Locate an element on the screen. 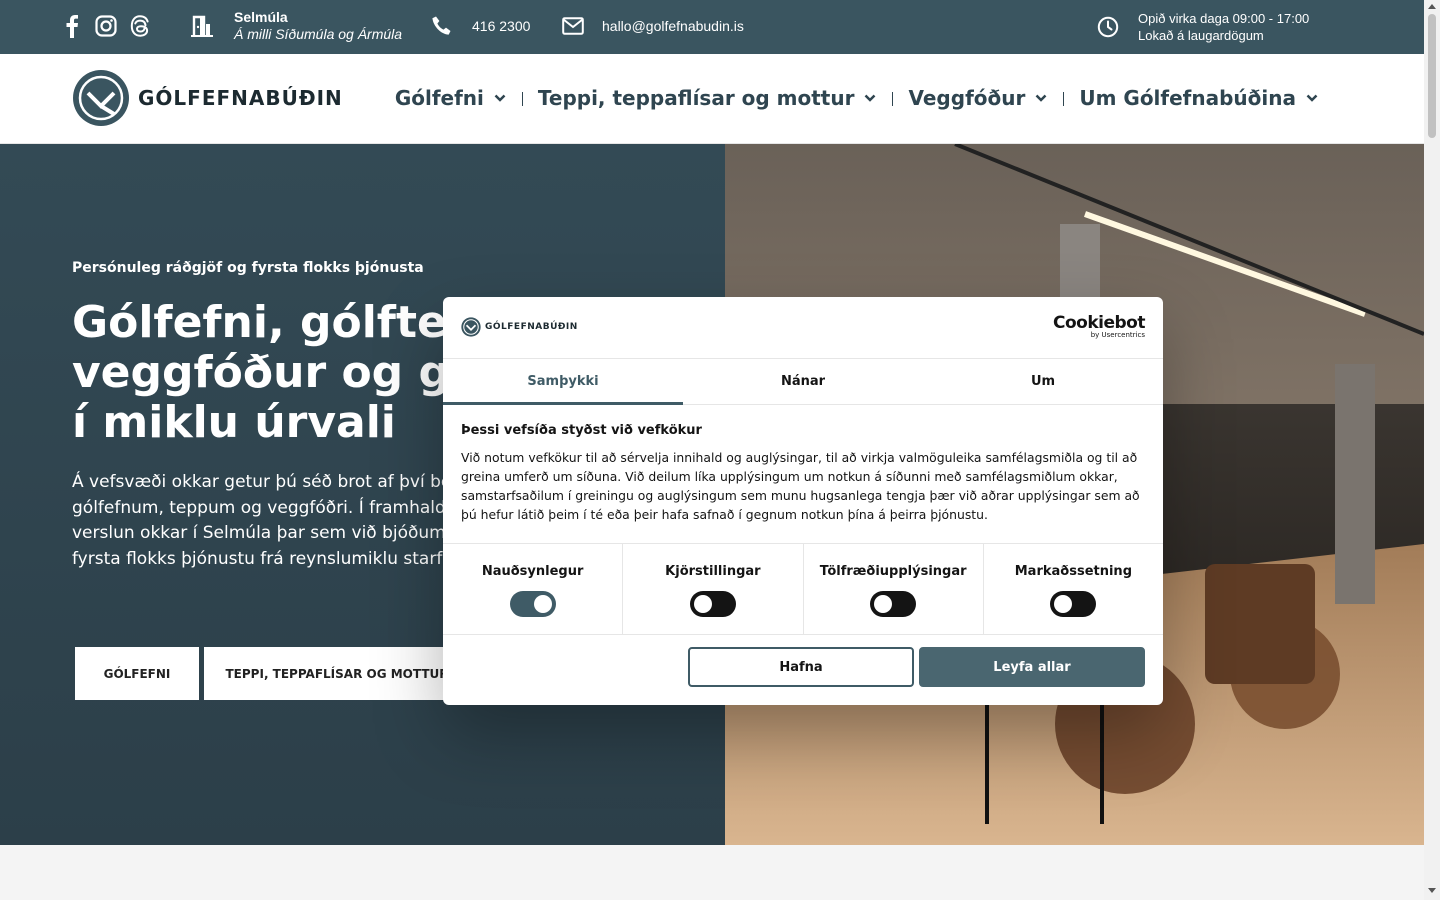 The width and height of the screenshot is (1440, 900). cookie-site-logo: GÓLFEFNABÚÐIN is located at coordinates (519, 327).